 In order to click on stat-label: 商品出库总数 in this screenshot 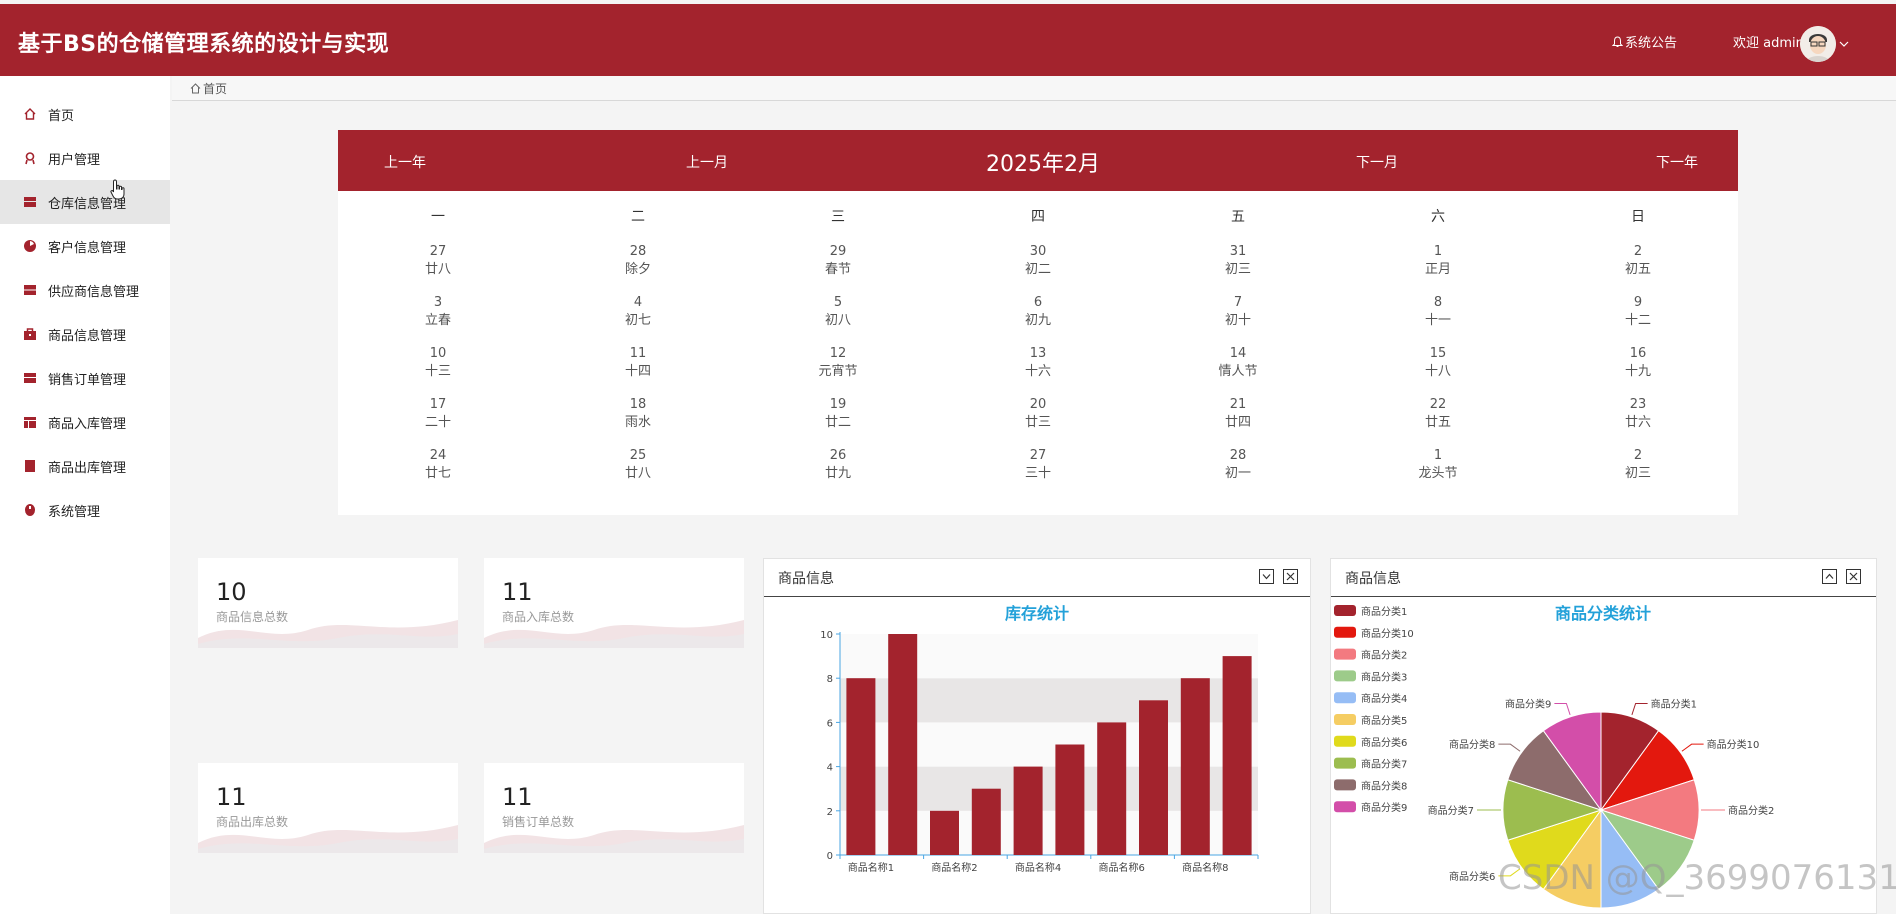, I will do `click(252, 822)`.